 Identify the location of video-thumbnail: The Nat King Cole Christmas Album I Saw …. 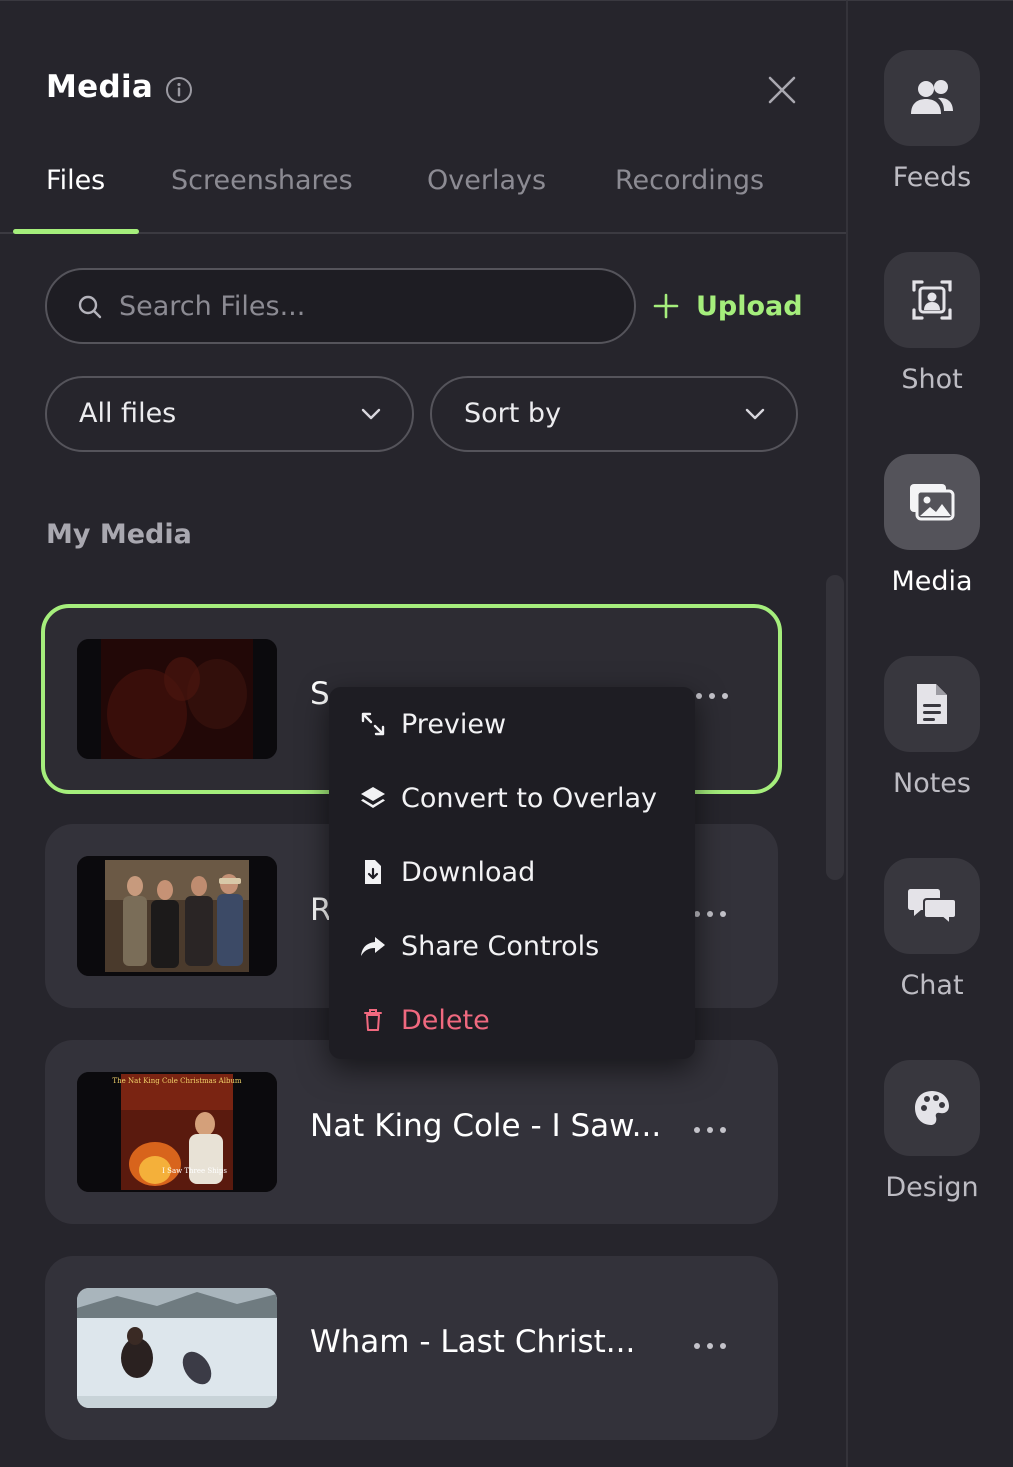
(177, 1132).